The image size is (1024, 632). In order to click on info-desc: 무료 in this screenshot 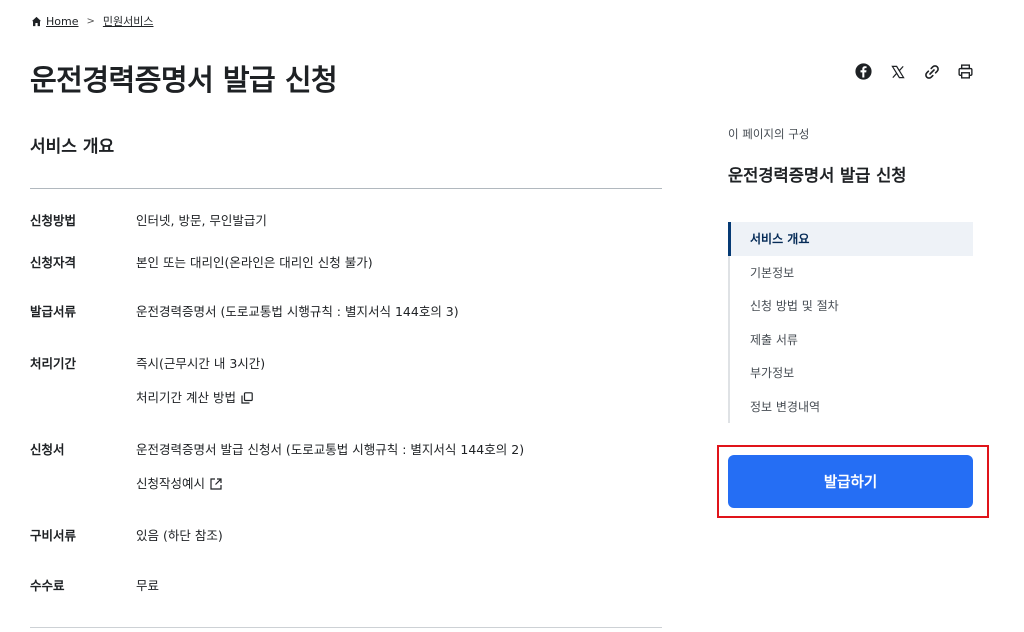, I will do `click(147, 592)`.